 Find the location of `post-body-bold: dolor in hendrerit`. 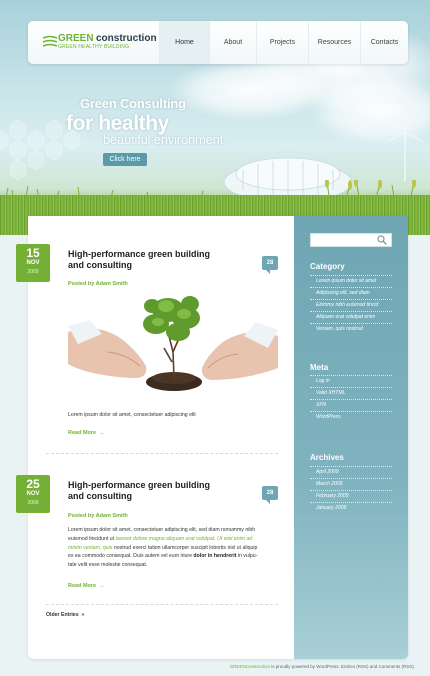

post-body-bold: dolor in hendrerit is located at coordinates (214, 556).